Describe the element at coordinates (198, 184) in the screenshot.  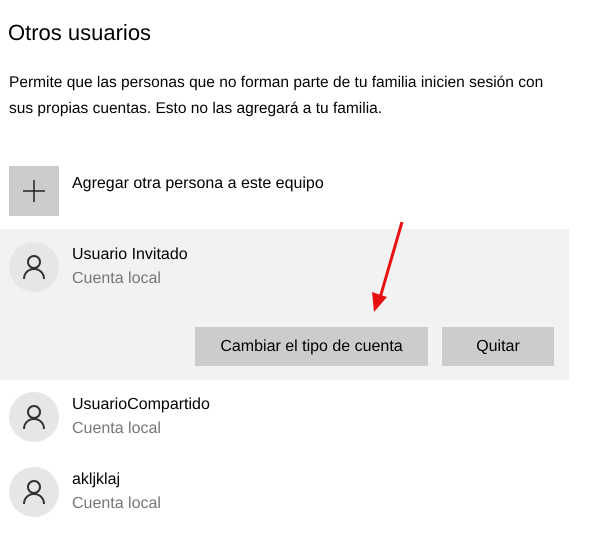
I see `add-person-label: Agregar otra persona a este equipo` at that location.